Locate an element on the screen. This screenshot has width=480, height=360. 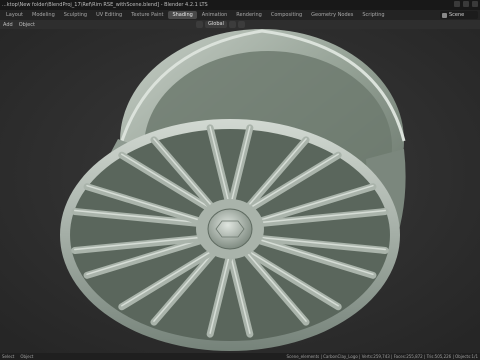
close-icon is located at coordinates (475, 4).